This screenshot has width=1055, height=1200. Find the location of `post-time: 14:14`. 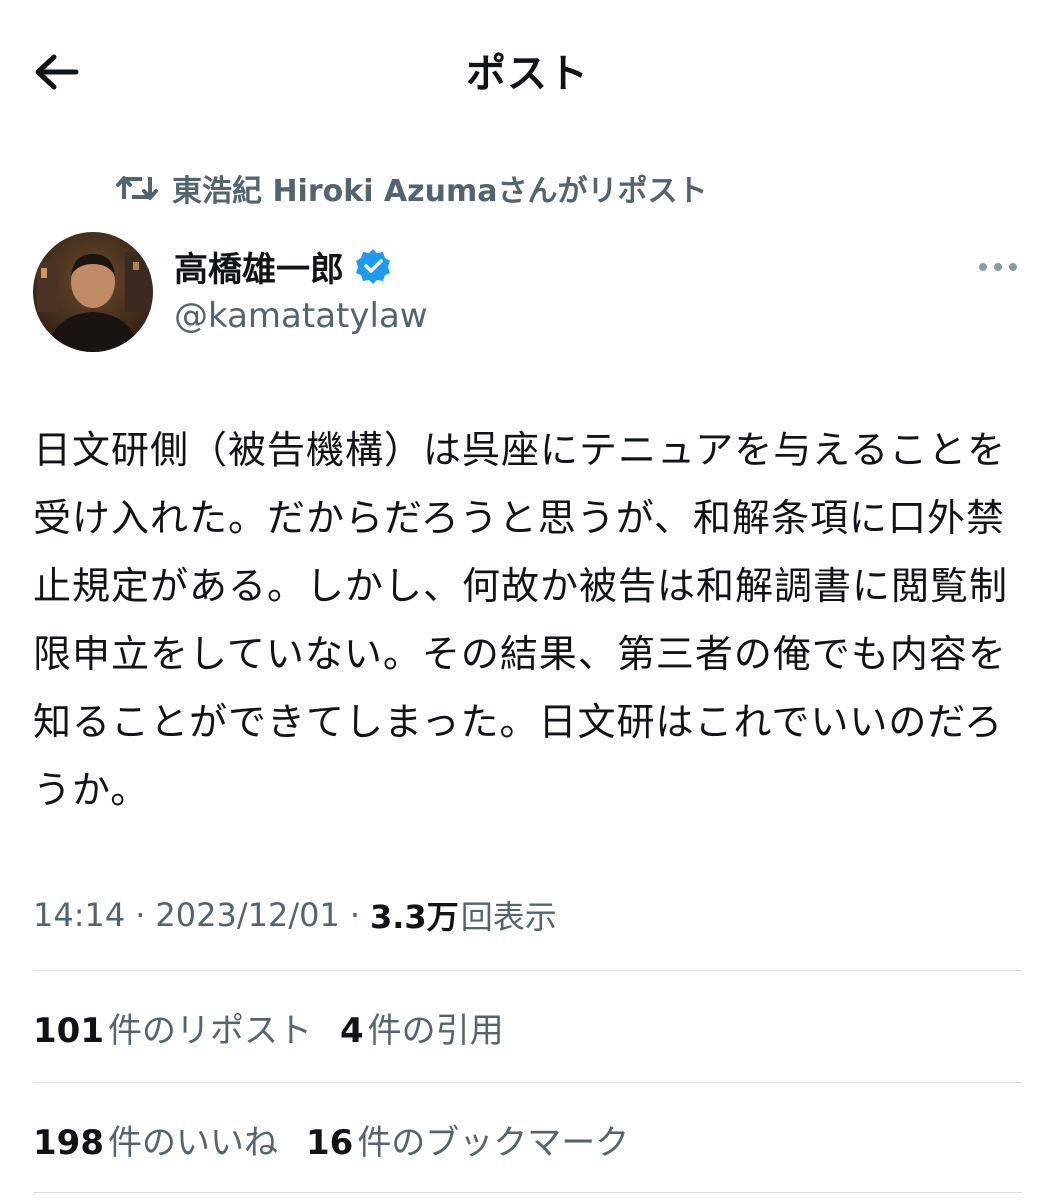

post-time: 14:14 is located at coordinates (79, 915).